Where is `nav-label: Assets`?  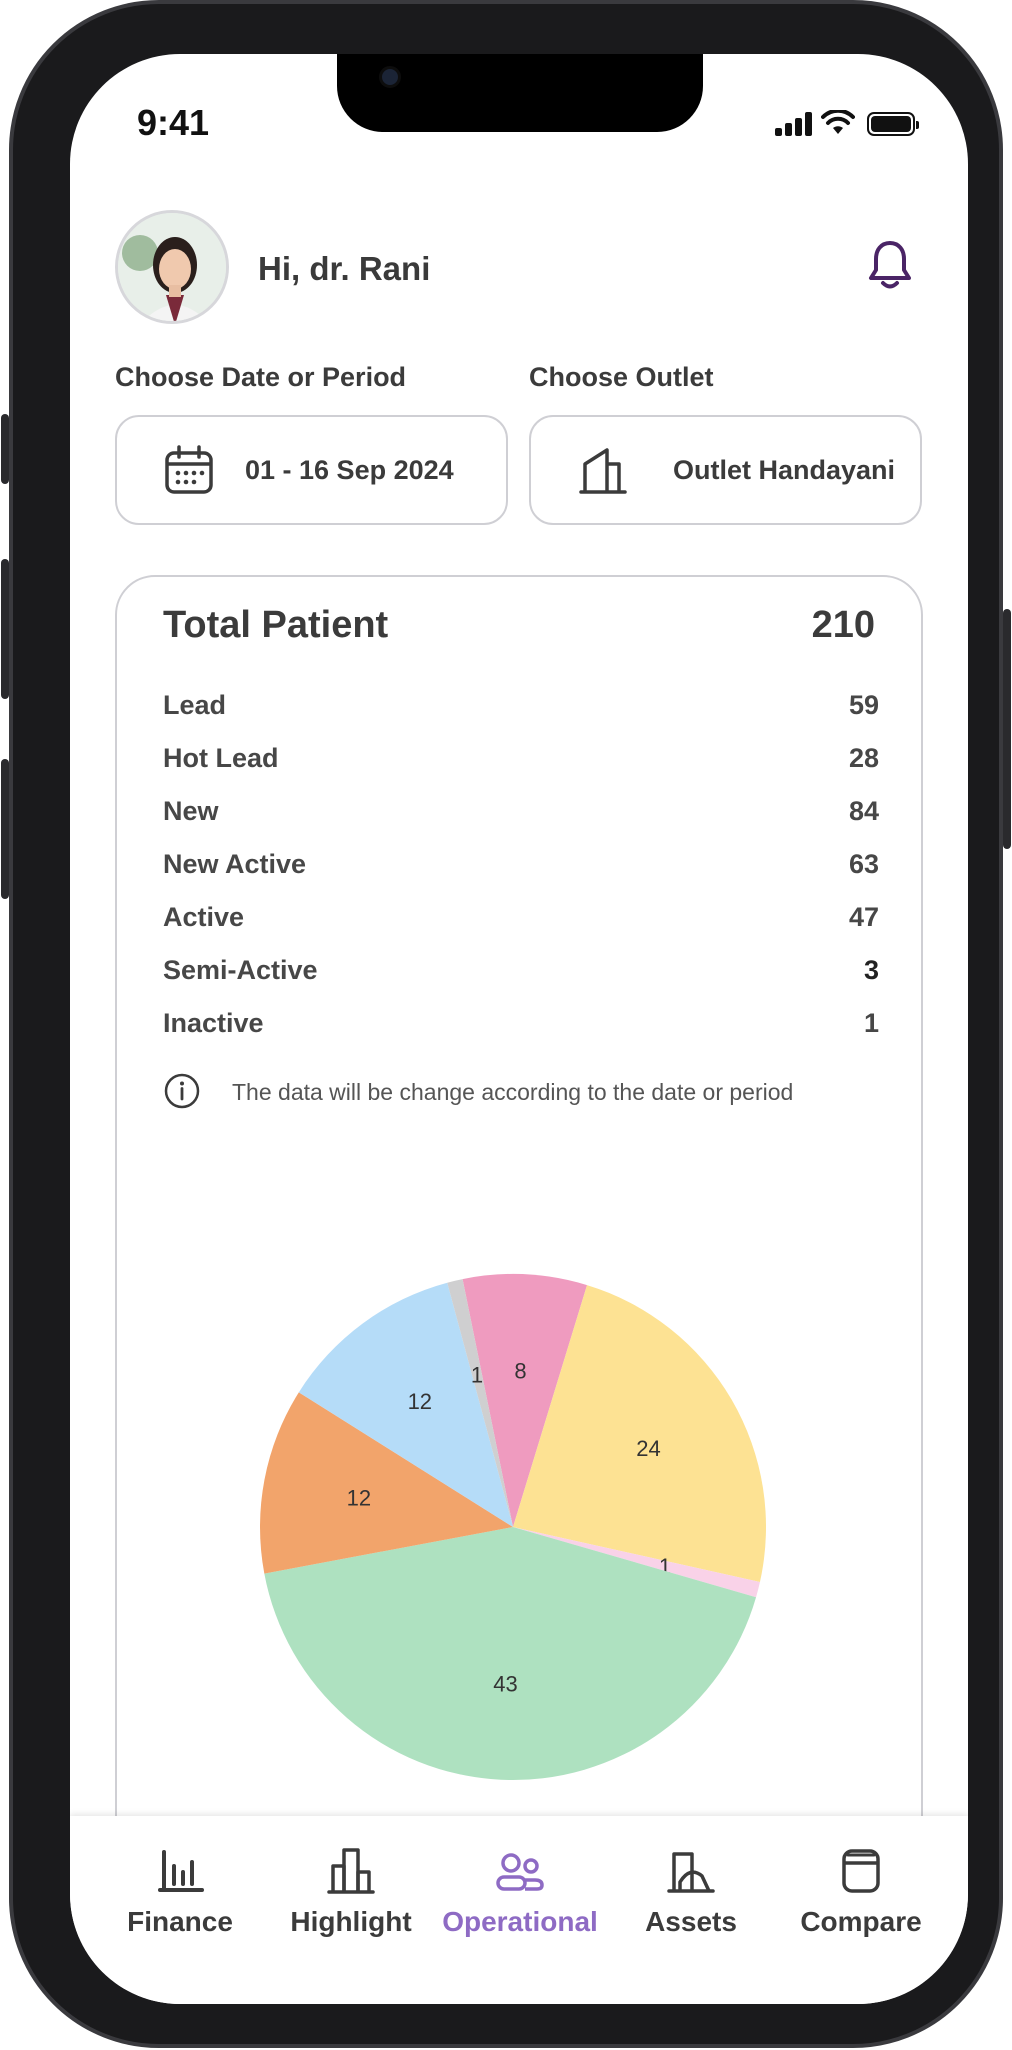 nav-label: Assets is located at coordinates (691, 1921).